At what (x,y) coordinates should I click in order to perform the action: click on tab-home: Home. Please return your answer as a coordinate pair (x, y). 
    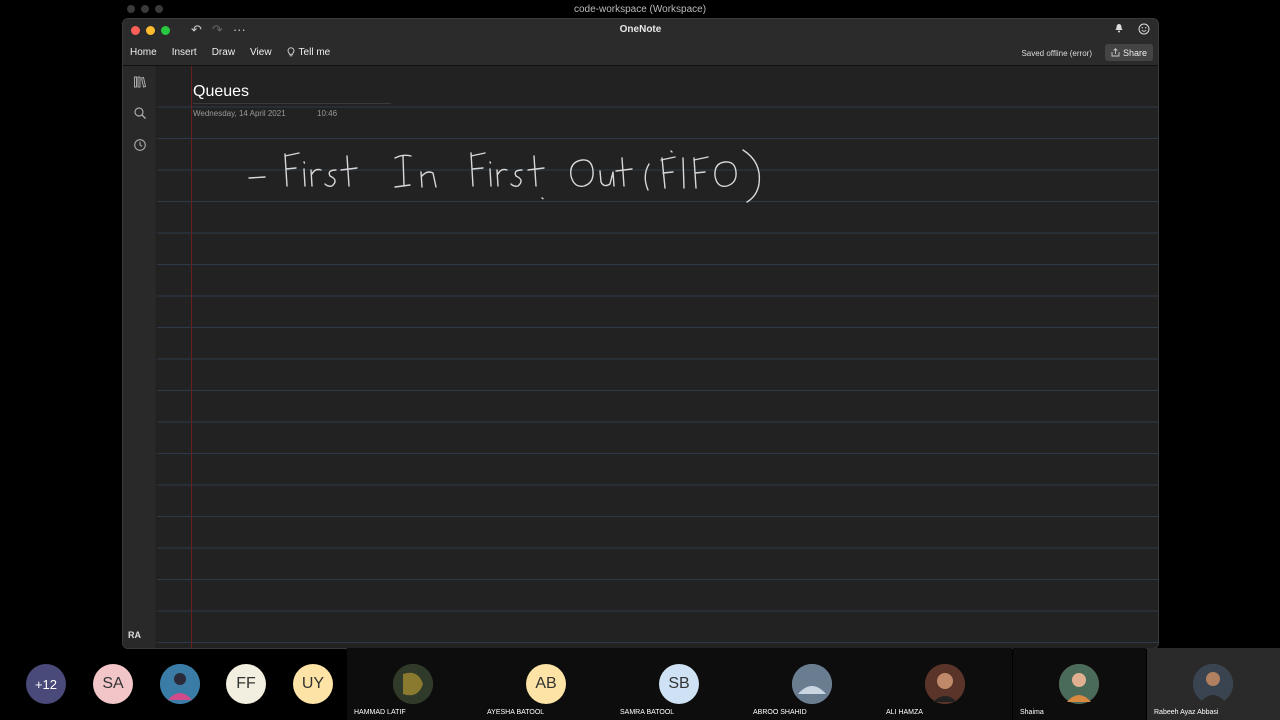
    Looking at the image, I should click on (143, 52).